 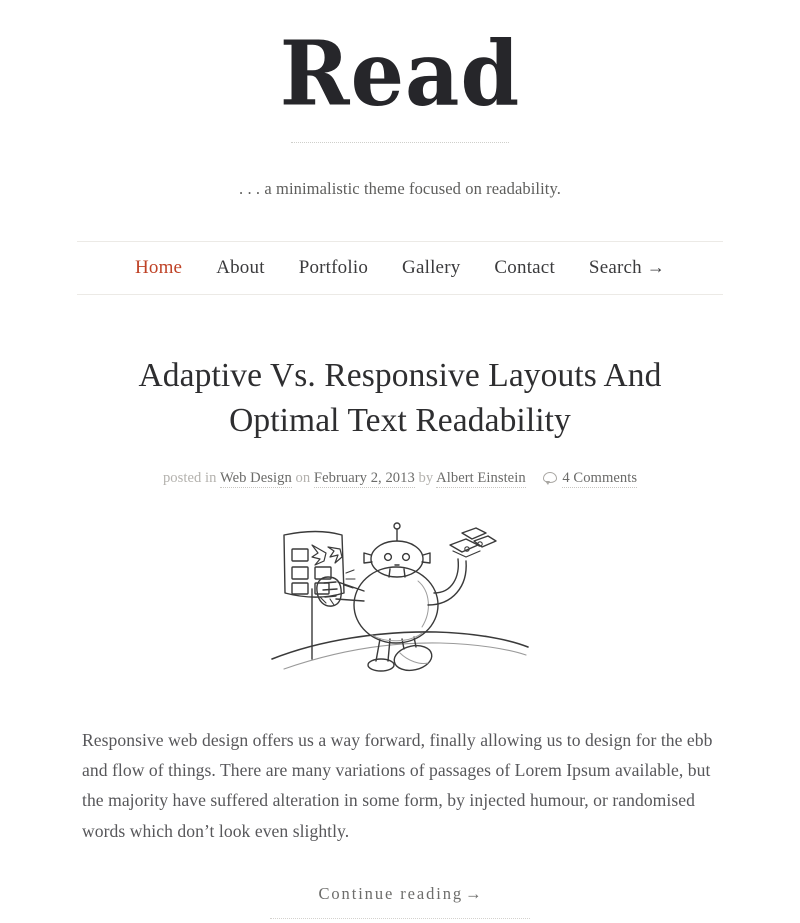 I want to click on on-label: on, so click(x=303, y=477).